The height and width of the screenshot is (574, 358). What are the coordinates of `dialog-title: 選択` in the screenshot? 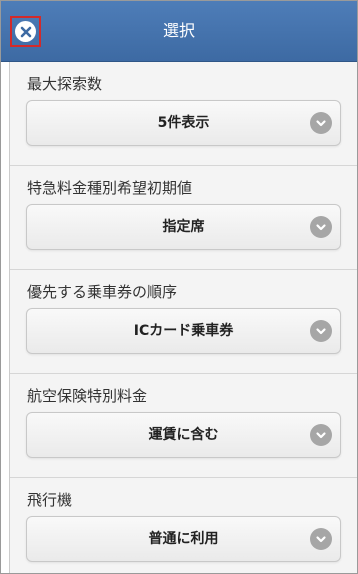 It's located at (178, 30).